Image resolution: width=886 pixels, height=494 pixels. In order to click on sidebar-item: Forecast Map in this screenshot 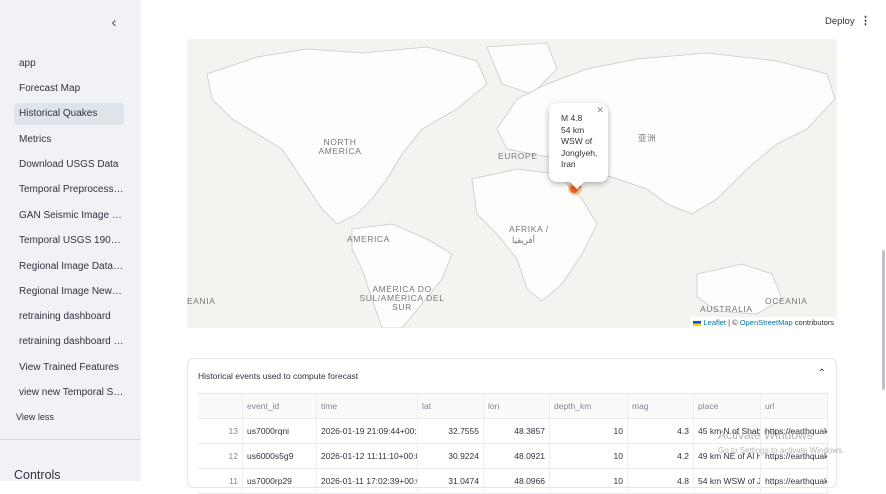, I will do `click(69, 89)`.